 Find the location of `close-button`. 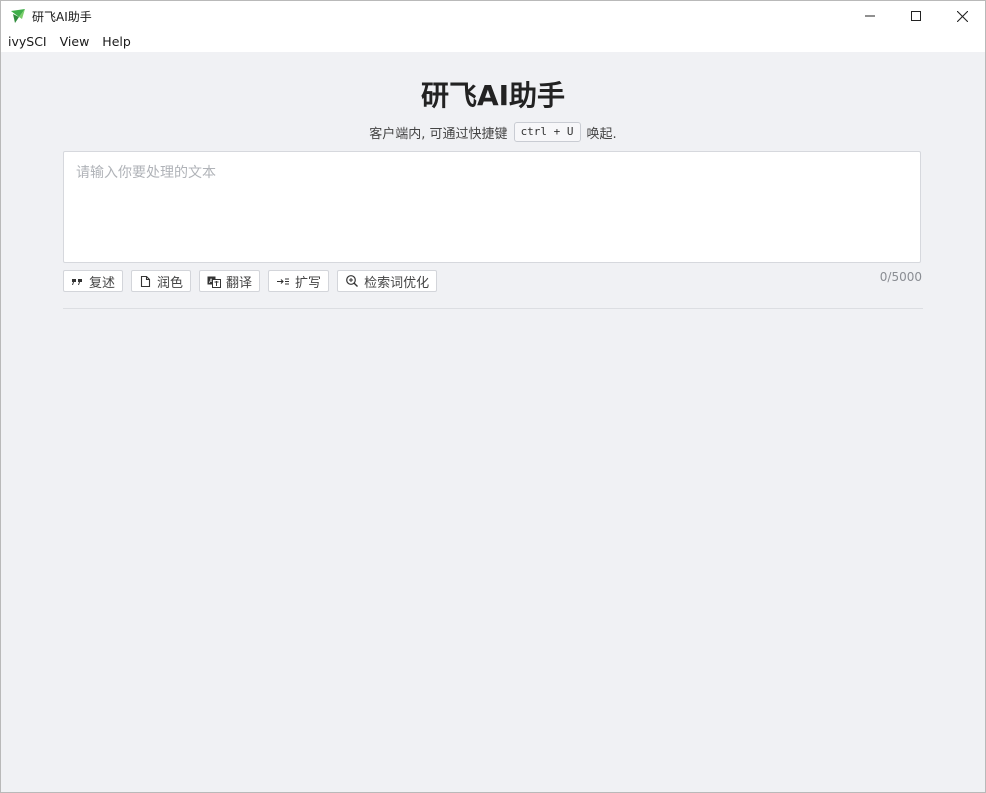

close-button is located at coordinates (962, 16).